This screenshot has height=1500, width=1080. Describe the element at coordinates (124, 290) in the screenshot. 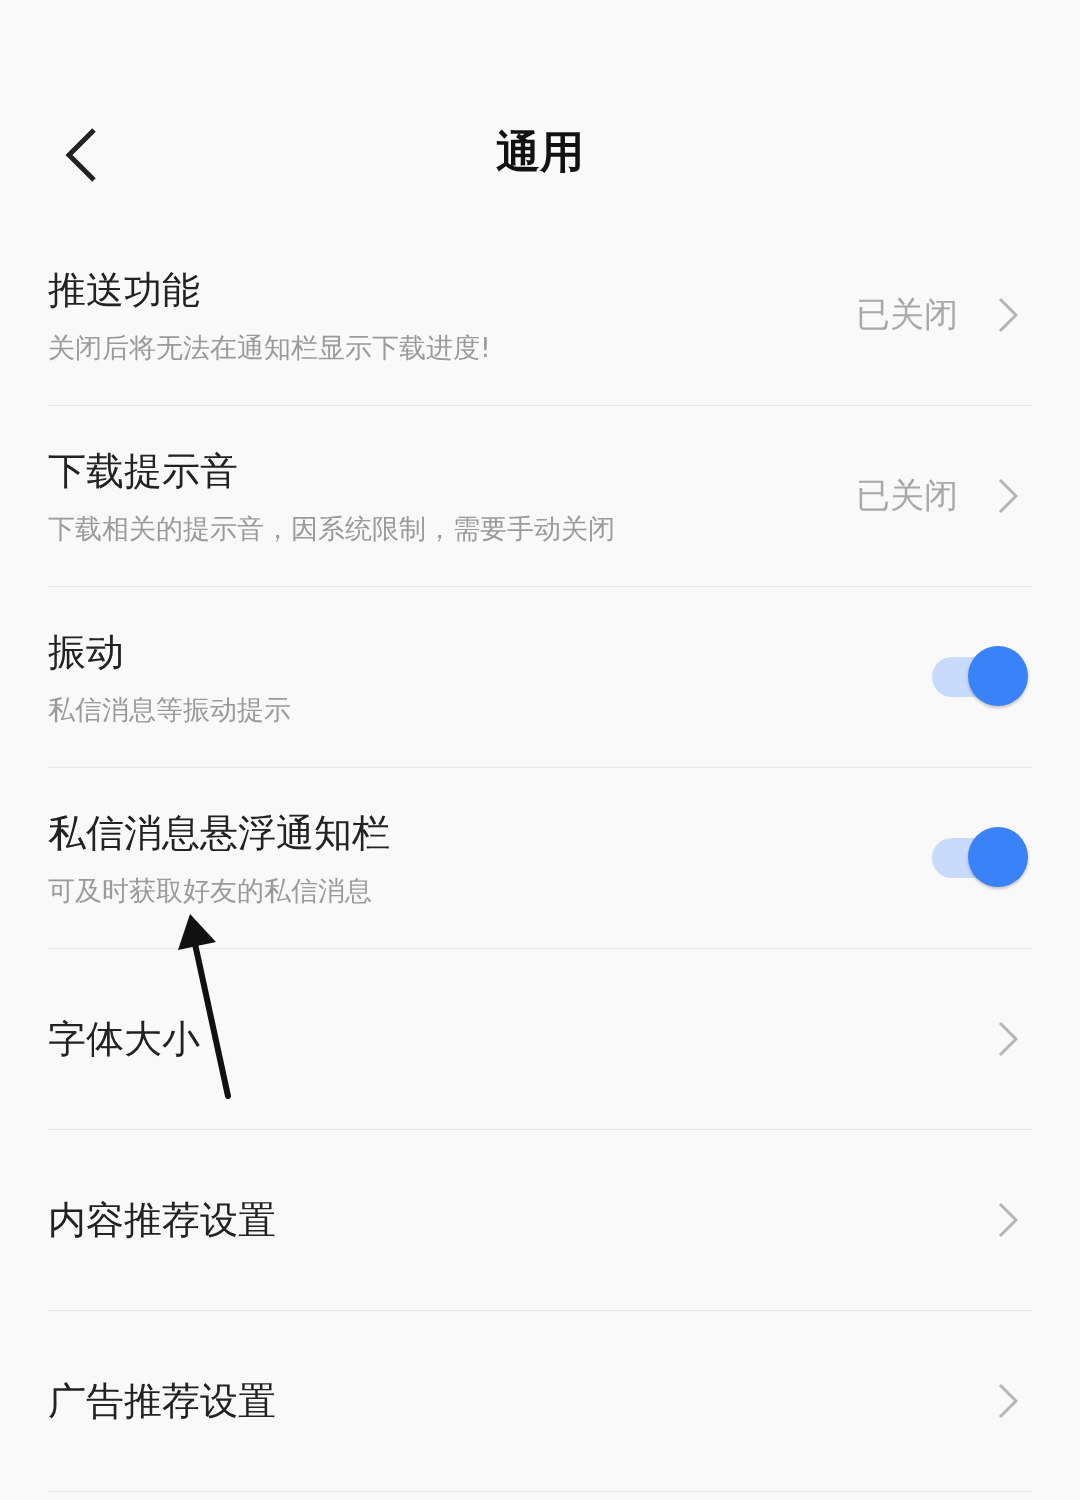

I see `setting-title: 推送功能` at that location.